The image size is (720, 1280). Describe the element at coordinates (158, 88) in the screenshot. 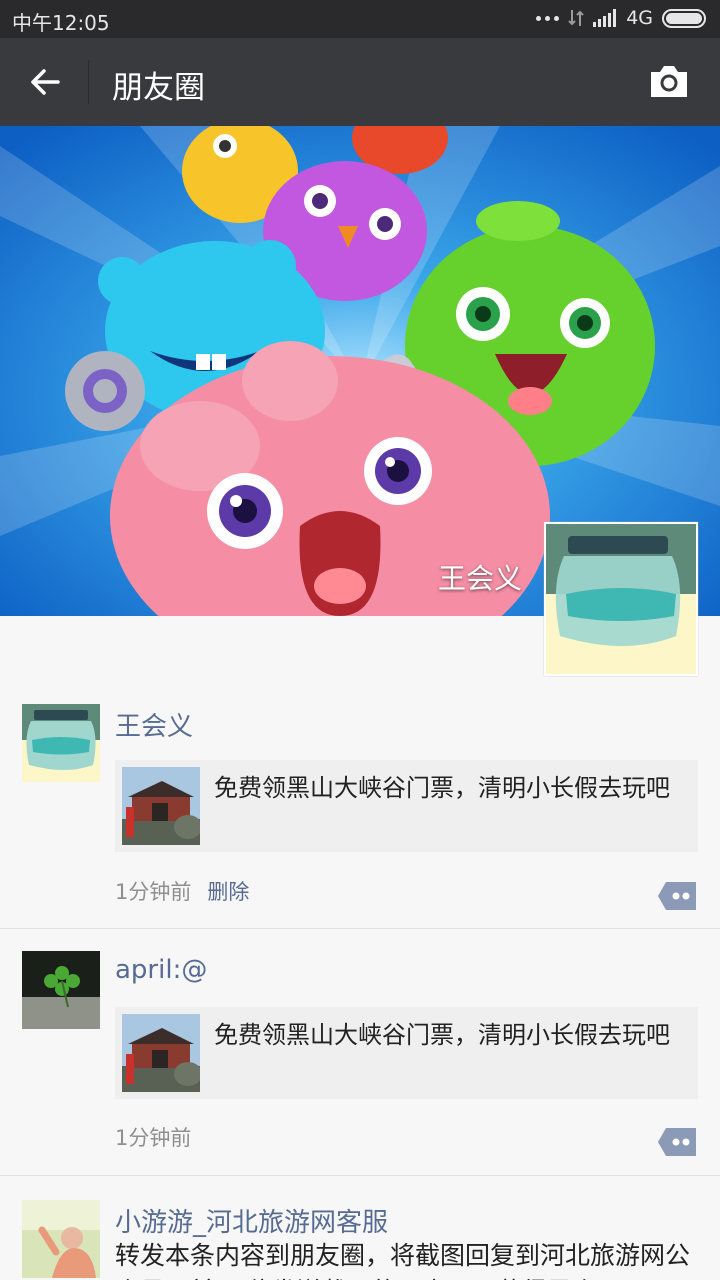

I see `page-title: 朋友圈` at that location.